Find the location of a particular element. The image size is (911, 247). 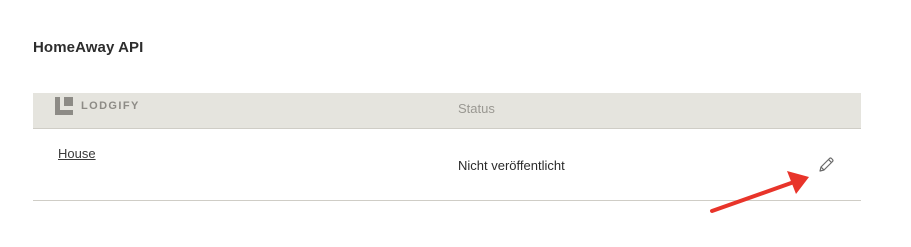

pencil-edit-icon is located at coordinates (826, 165).